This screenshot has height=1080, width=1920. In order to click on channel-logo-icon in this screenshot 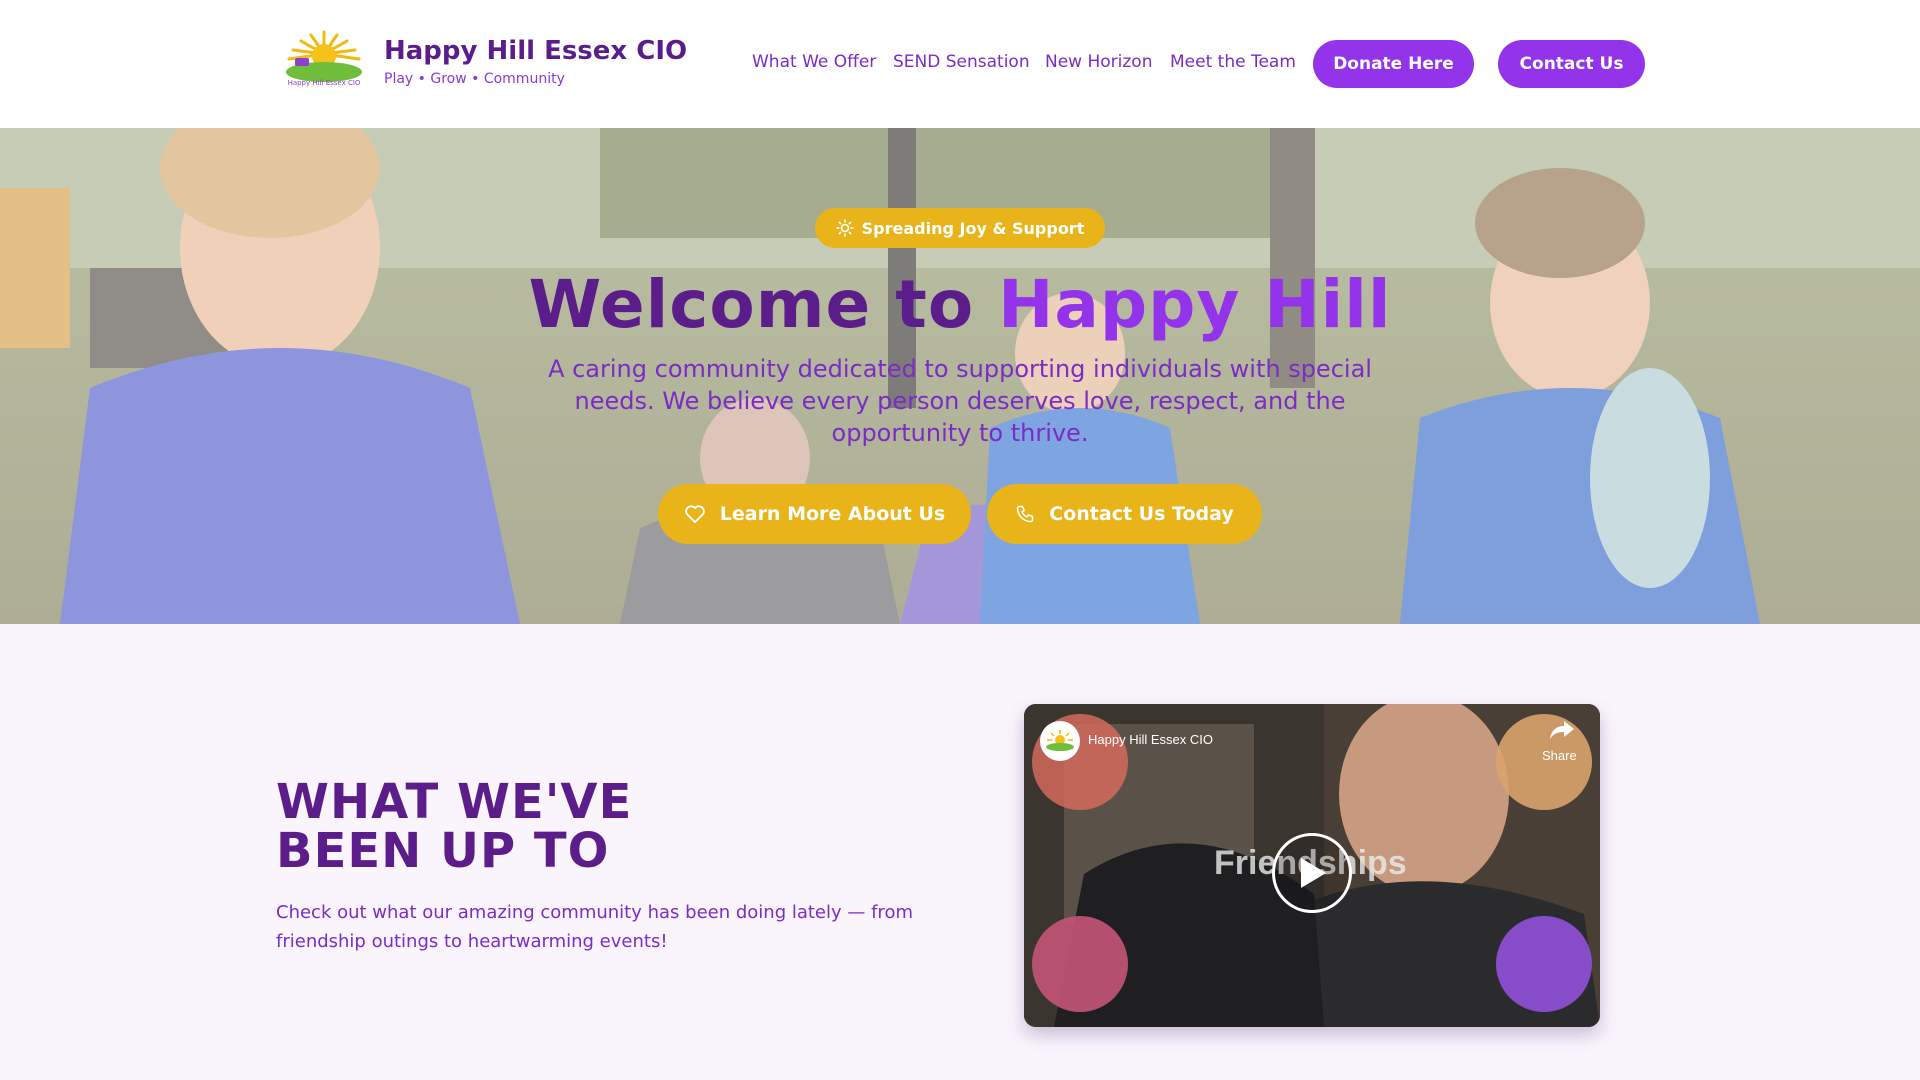, I will do `click(1060, 740)`.